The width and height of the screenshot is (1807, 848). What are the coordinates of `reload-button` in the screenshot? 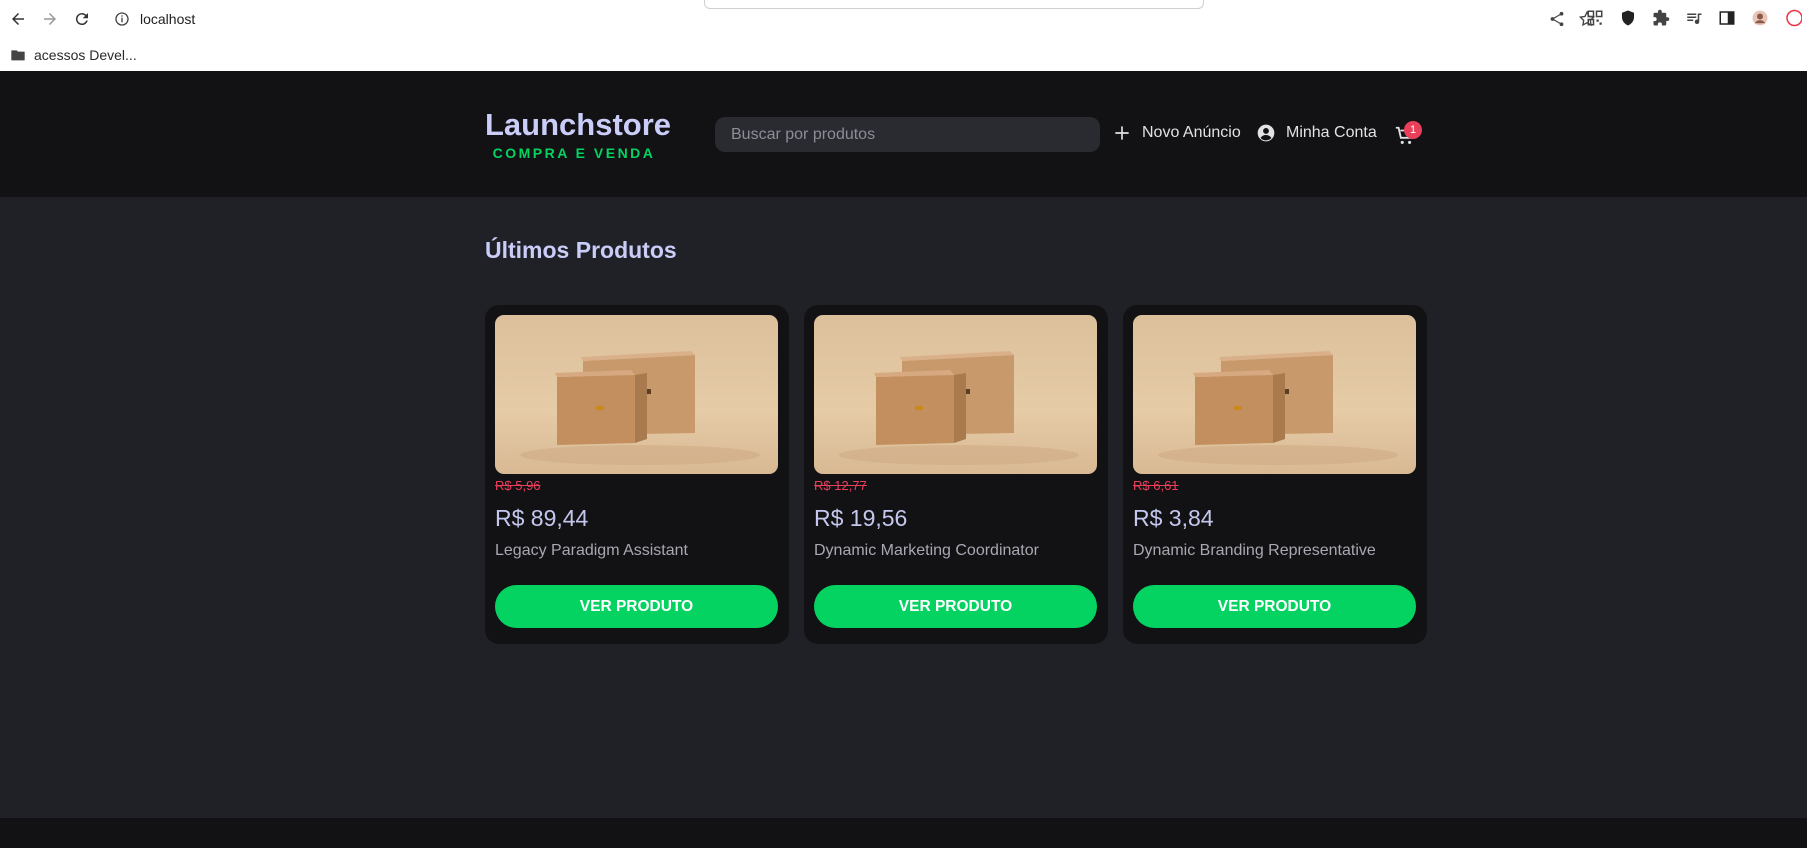 It's located at (82, 19).